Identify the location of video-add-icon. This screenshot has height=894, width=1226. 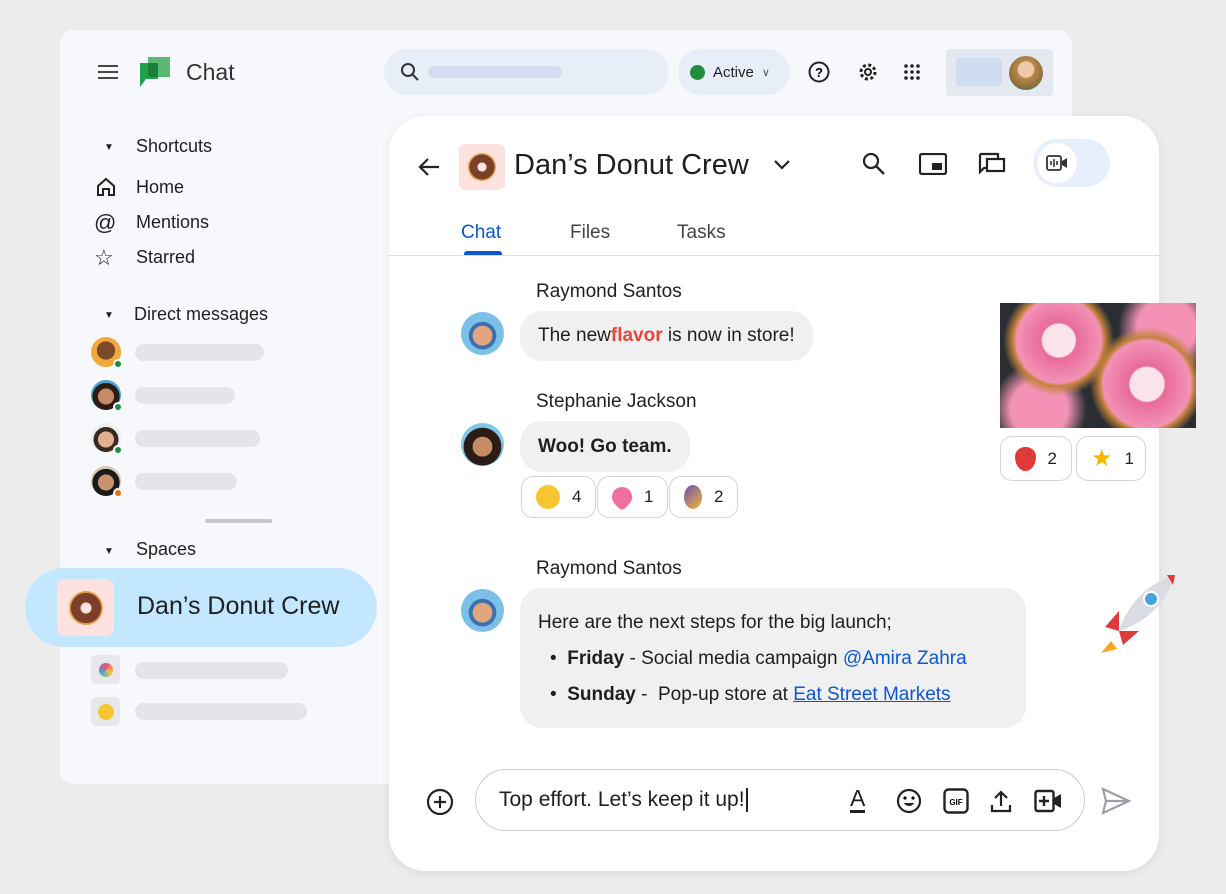
(1048, 803).